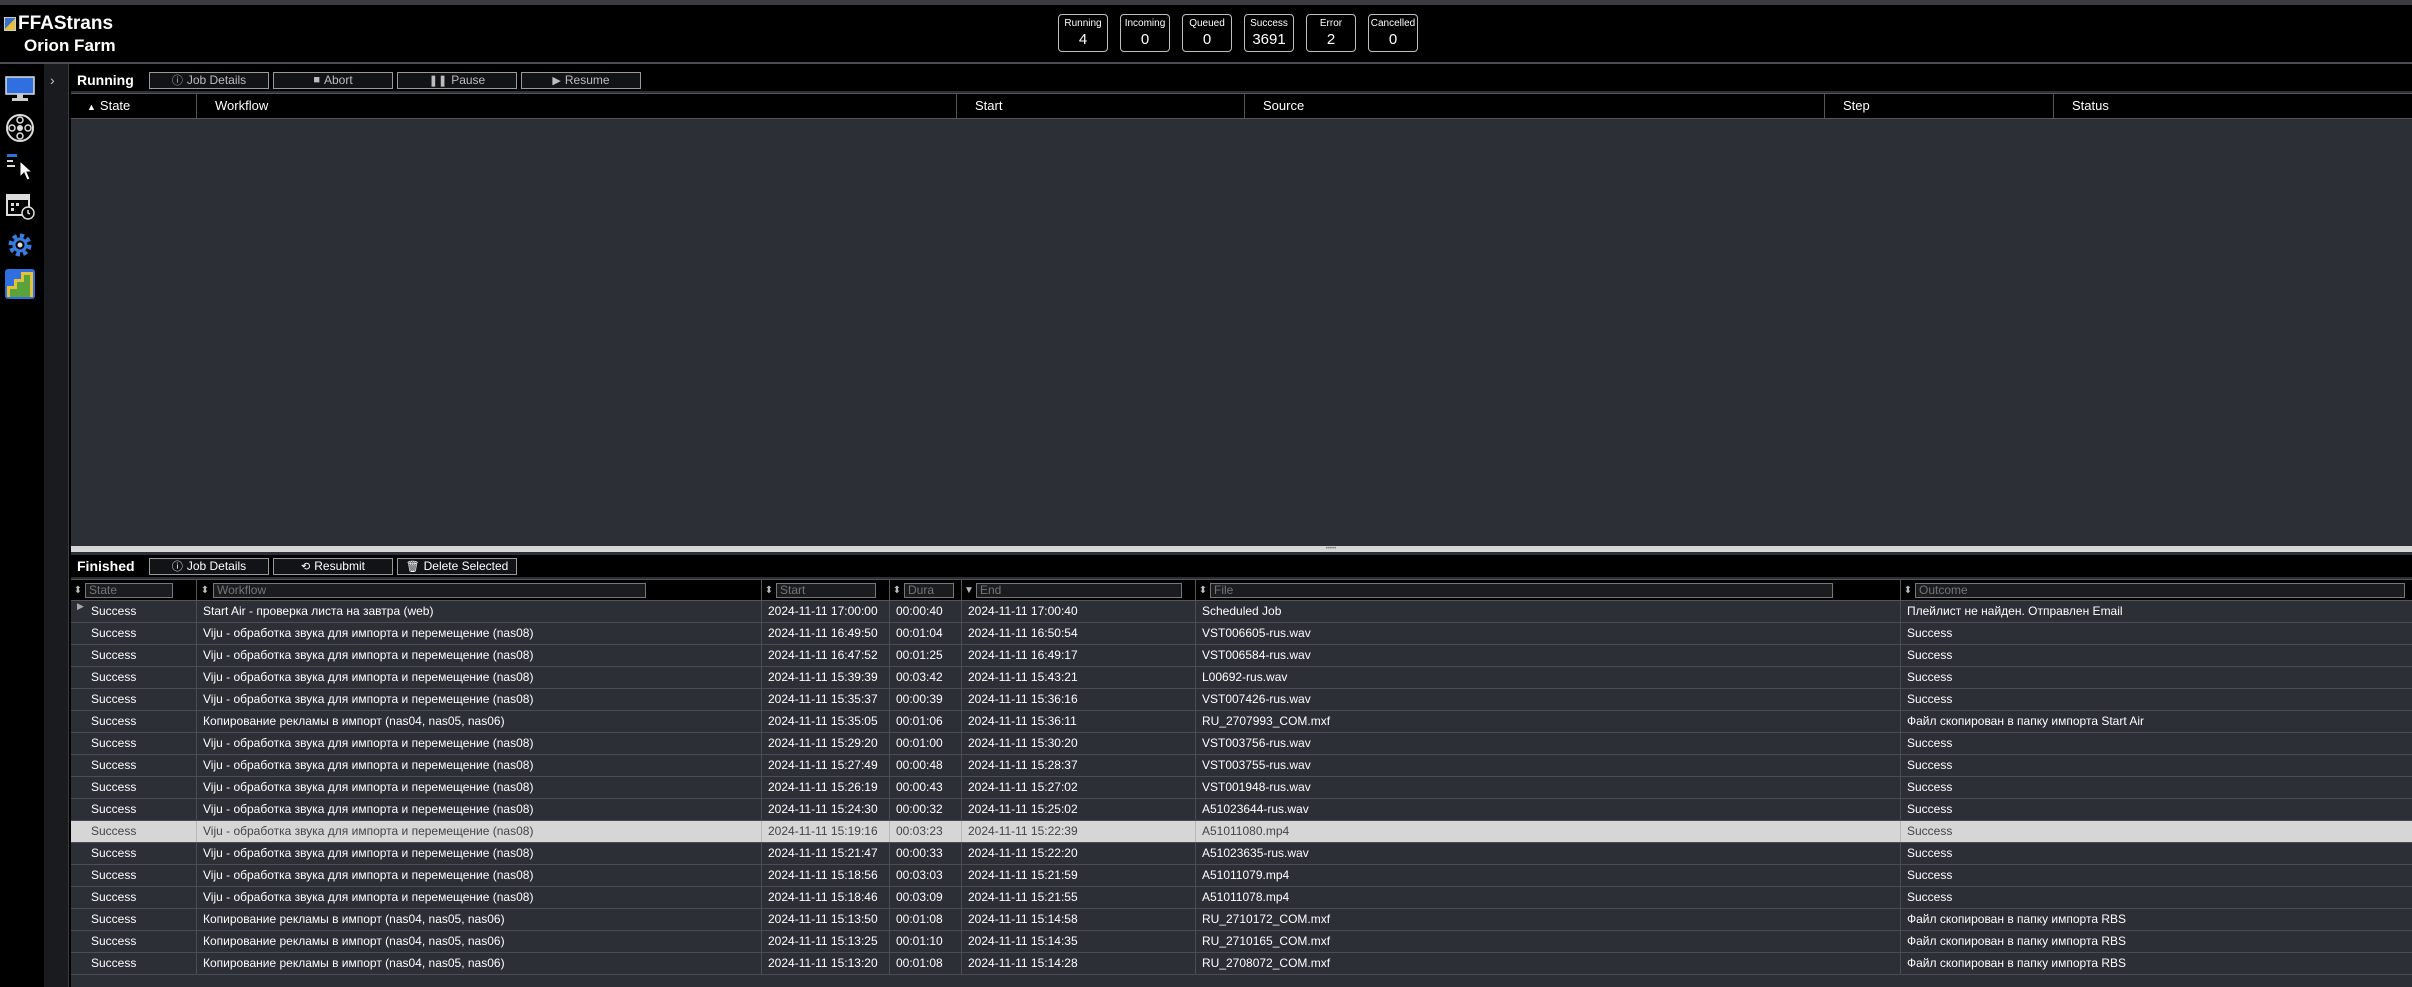 The image size is (2412, 987). What do you see at coordinates (333, 566) in the screenshot?
I see `resubmit-button: ⟲ Resubmit` at bounding box center [333, 566].